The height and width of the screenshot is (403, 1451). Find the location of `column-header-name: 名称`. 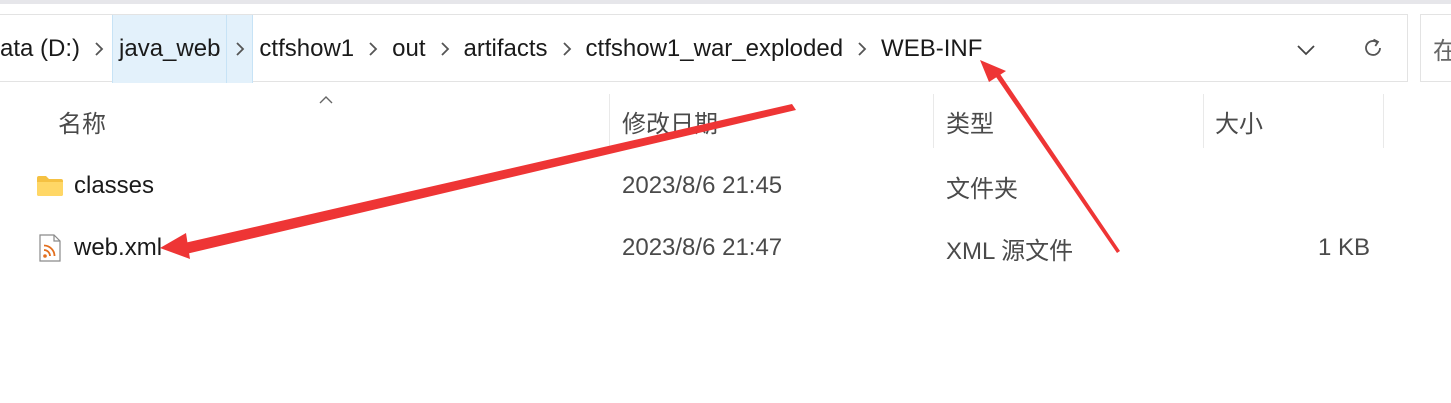

column-header-name: 名称 is located at coordinates (82, 121).